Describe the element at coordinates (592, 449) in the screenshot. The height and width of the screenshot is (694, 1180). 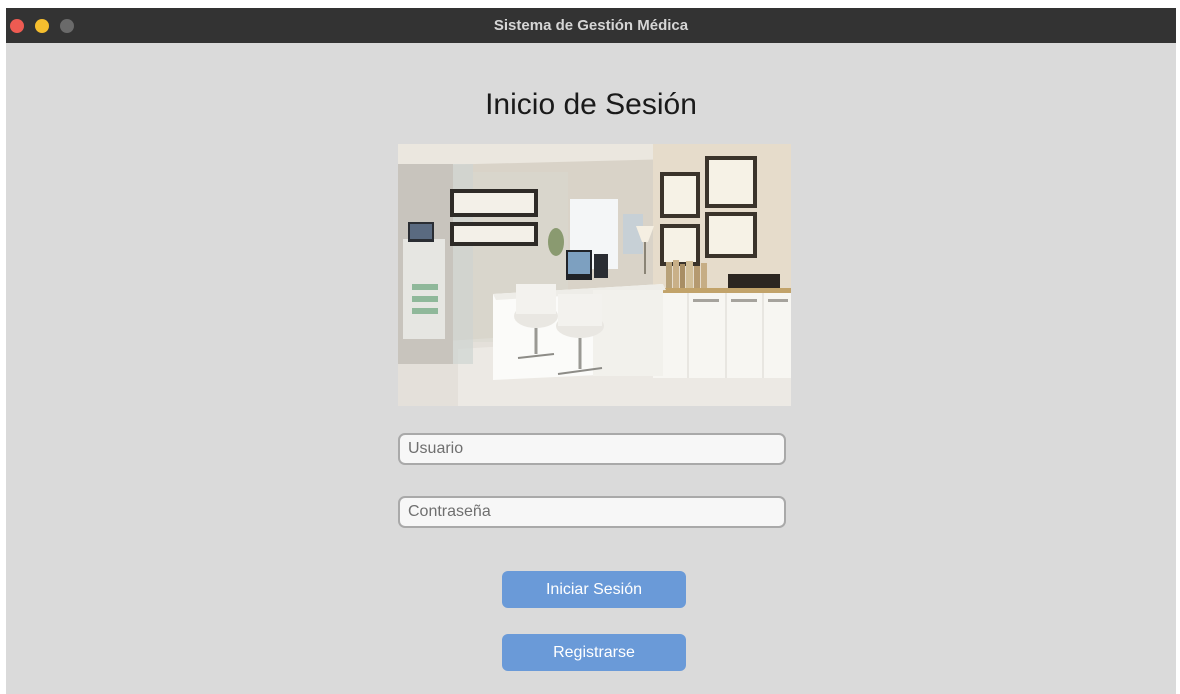
I see `username-input` at that location.